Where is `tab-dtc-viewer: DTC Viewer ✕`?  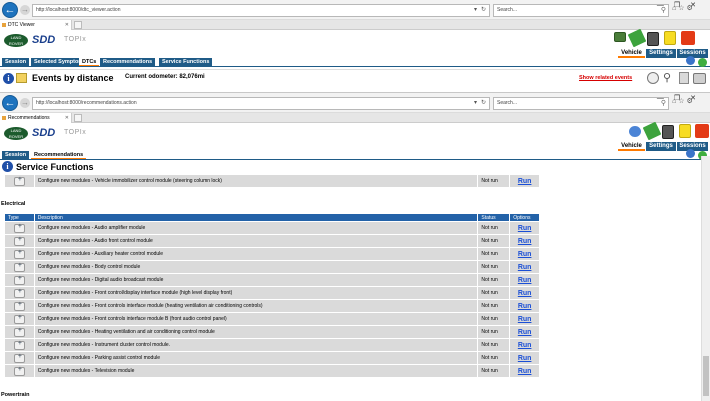
tab-dtc-viewer: DTC Viewer ✕ is located at coordinates (36, 25).